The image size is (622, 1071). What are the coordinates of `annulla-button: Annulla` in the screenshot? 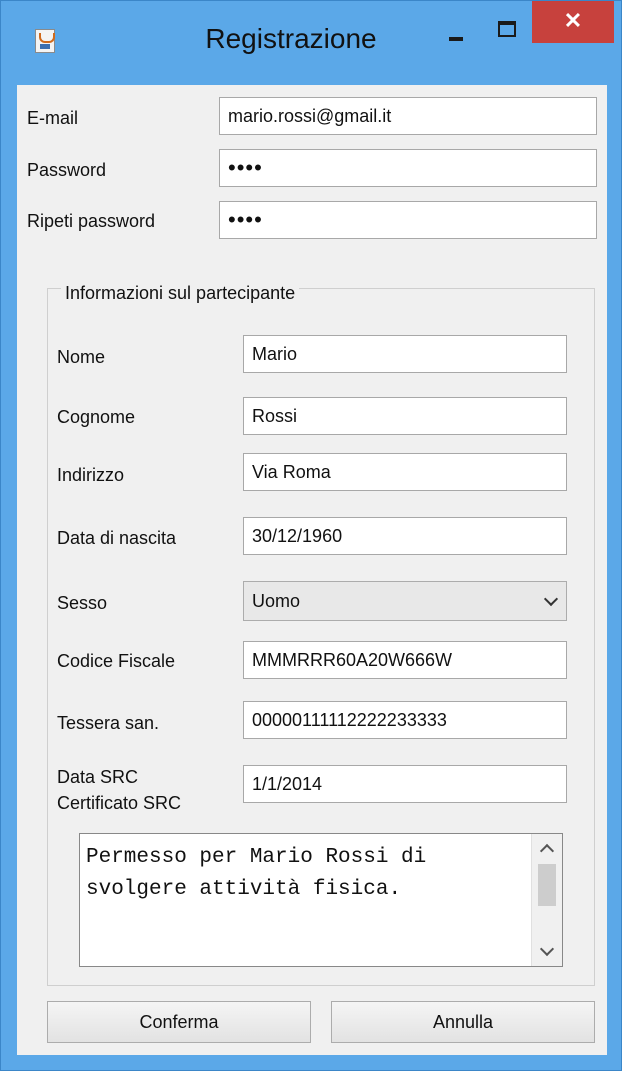 It's located at (463, 1022).